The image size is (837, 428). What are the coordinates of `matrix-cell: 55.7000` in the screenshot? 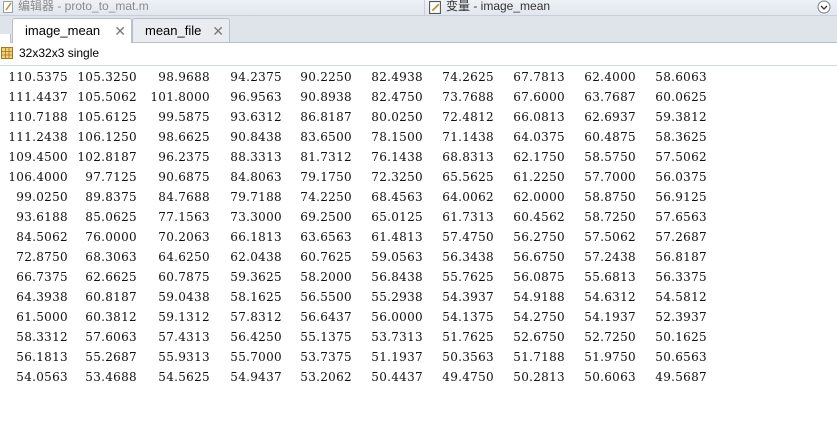 It's located at (247, 357).